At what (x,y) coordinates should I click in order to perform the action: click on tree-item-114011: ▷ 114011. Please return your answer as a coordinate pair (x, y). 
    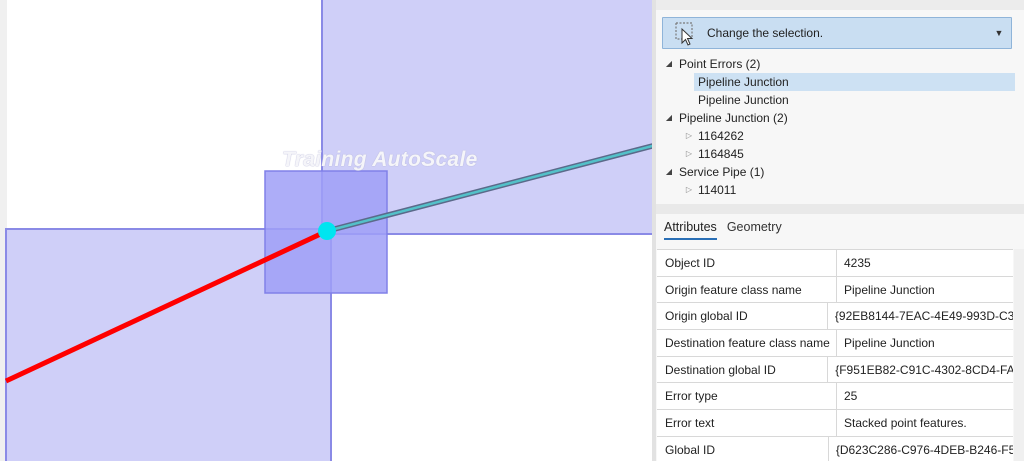
    Looking at the image, I should click on (840, 190).